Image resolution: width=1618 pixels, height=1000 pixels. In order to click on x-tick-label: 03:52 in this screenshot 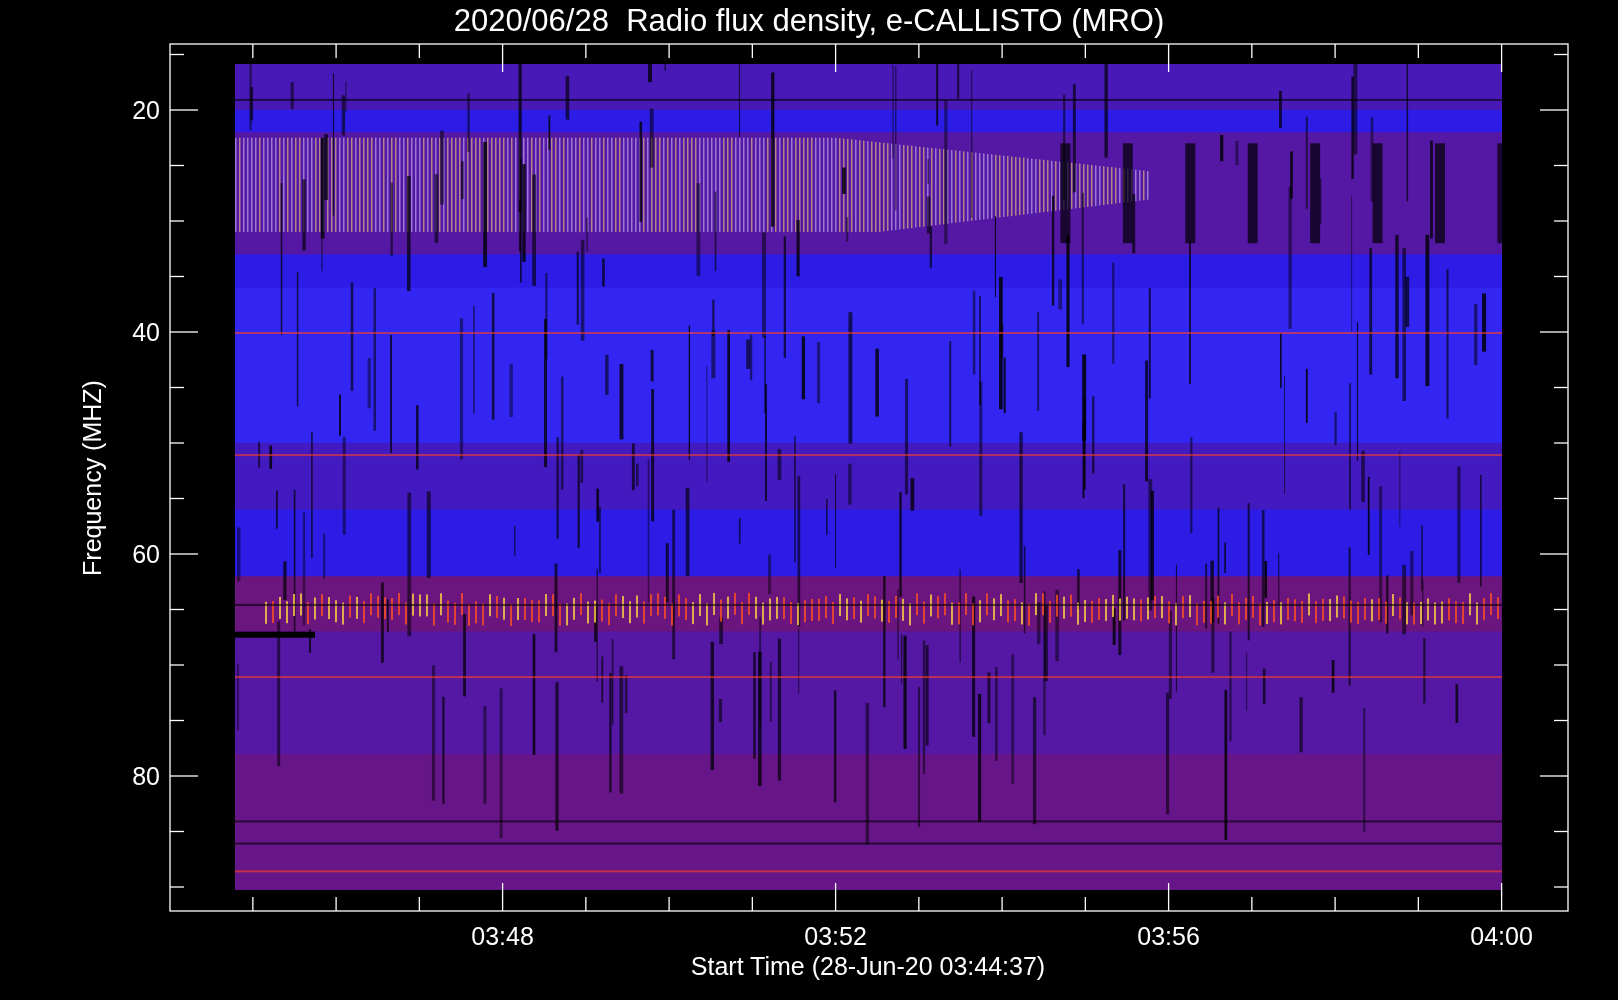, I will do `click(835, 936)`.